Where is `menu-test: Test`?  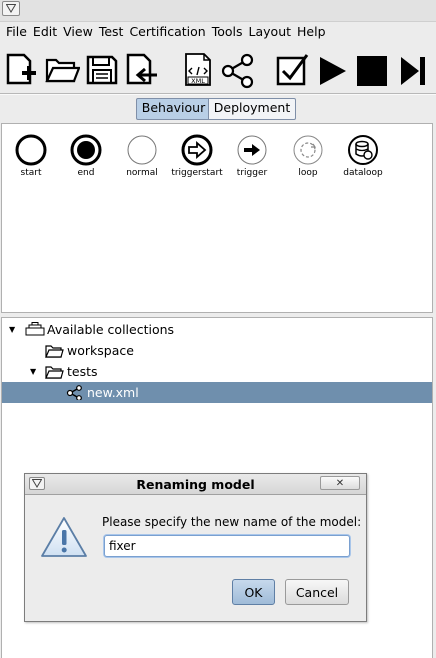
menu-test: Test is located at coordinates (111, 32).